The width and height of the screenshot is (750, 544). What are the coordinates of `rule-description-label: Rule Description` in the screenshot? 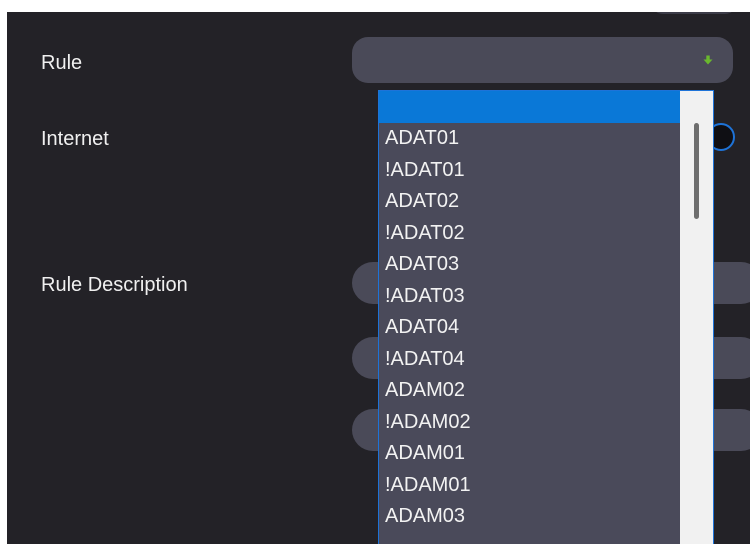 It's located at (114, 285).